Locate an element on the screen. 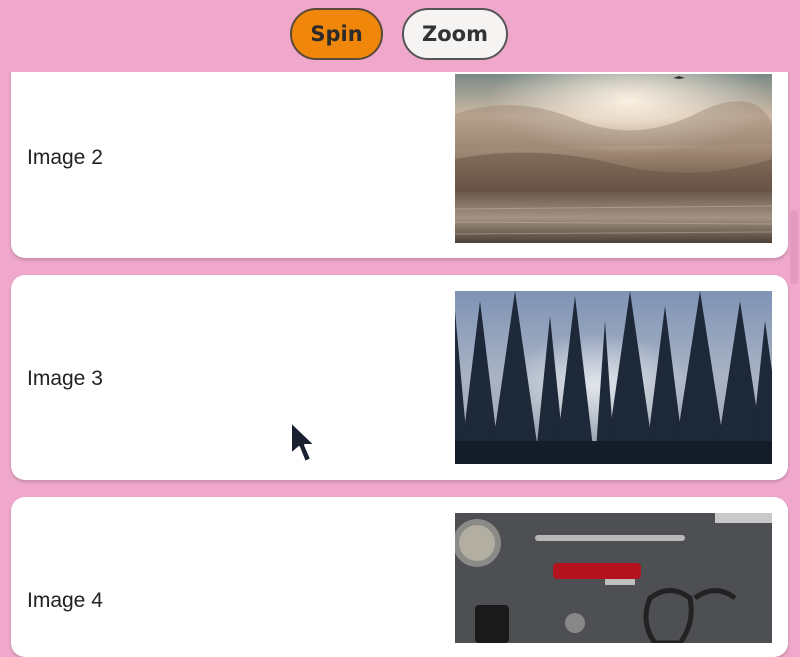 This screenshot has height=657, width=800. ocean-sunset-image is located at coordinates (613, 158).